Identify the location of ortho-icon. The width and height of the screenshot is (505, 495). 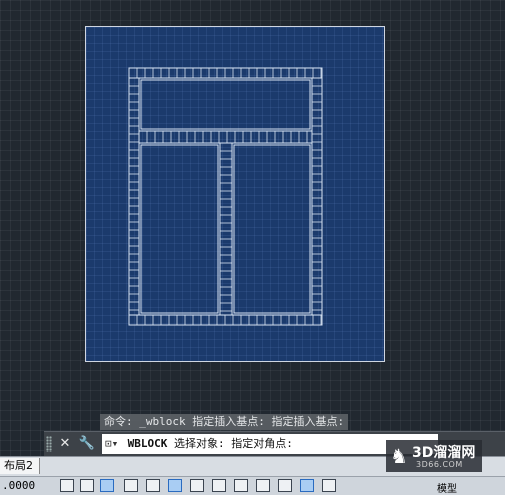
(107, 485).